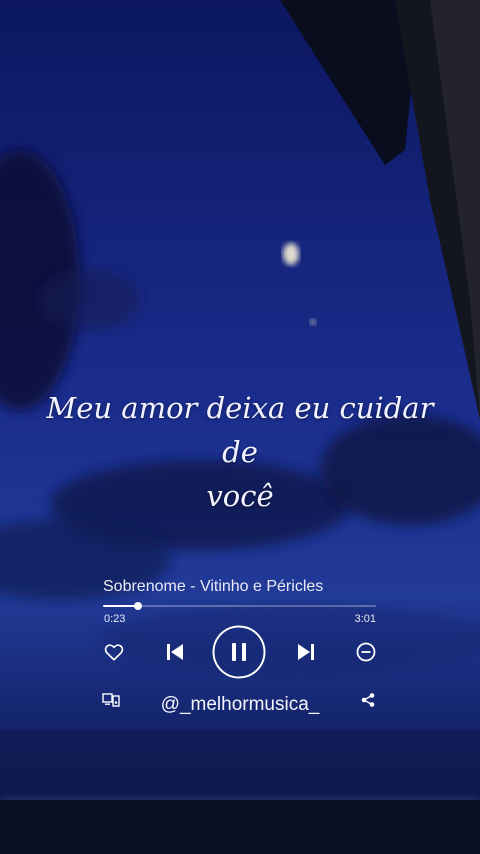 The height and width of the screenshot is (854, 480). I want to click on next-button, so click(306, 652).